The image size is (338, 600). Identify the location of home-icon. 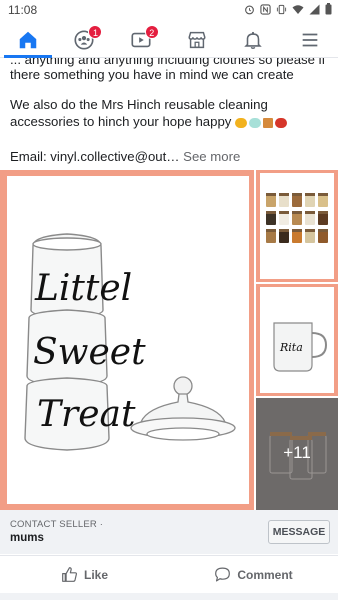
(28, 39).